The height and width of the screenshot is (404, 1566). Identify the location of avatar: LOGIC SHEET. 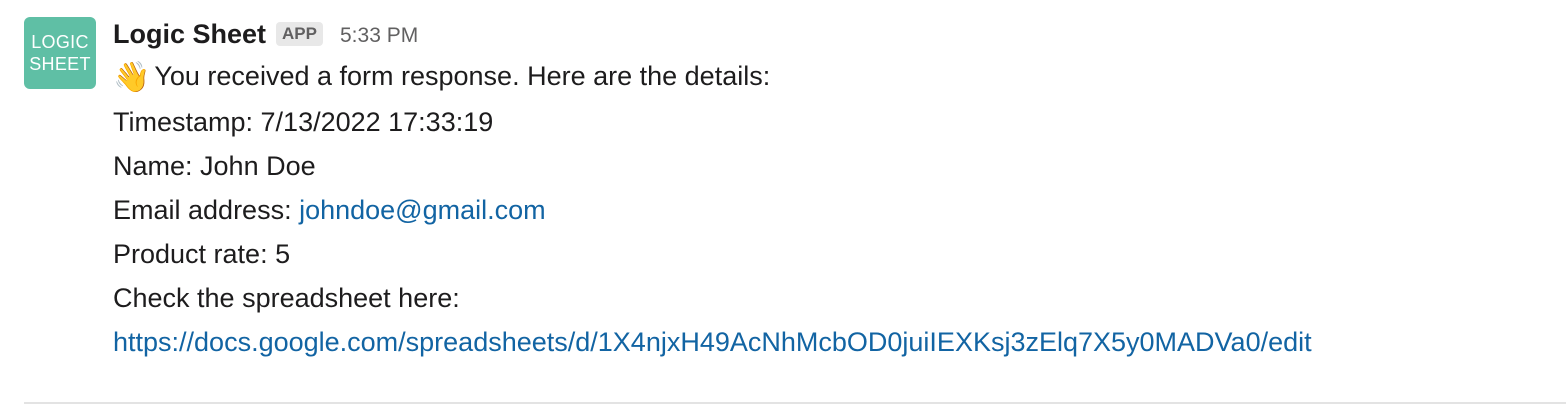
(60, 53).